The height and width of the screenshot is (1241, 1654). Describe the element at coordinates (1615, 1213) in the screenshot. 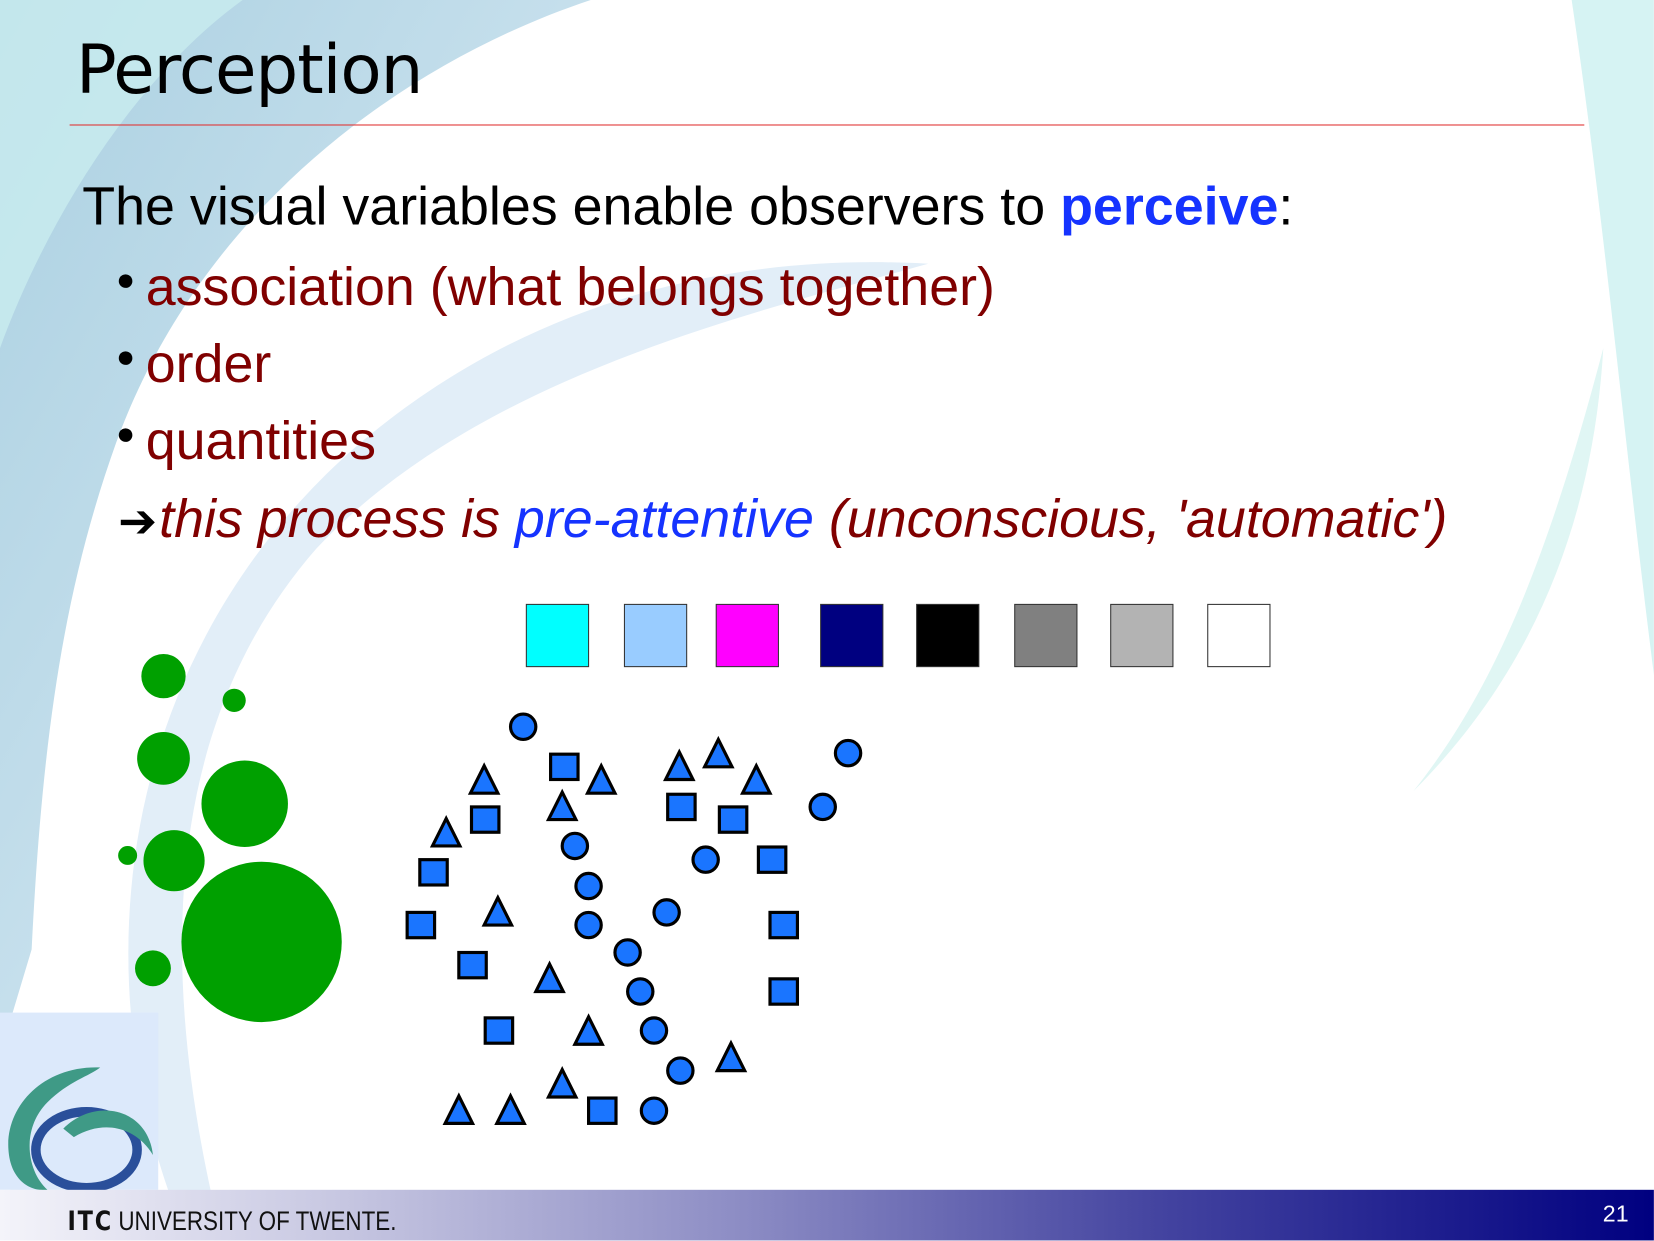

I see `page-number: 21` at that location.